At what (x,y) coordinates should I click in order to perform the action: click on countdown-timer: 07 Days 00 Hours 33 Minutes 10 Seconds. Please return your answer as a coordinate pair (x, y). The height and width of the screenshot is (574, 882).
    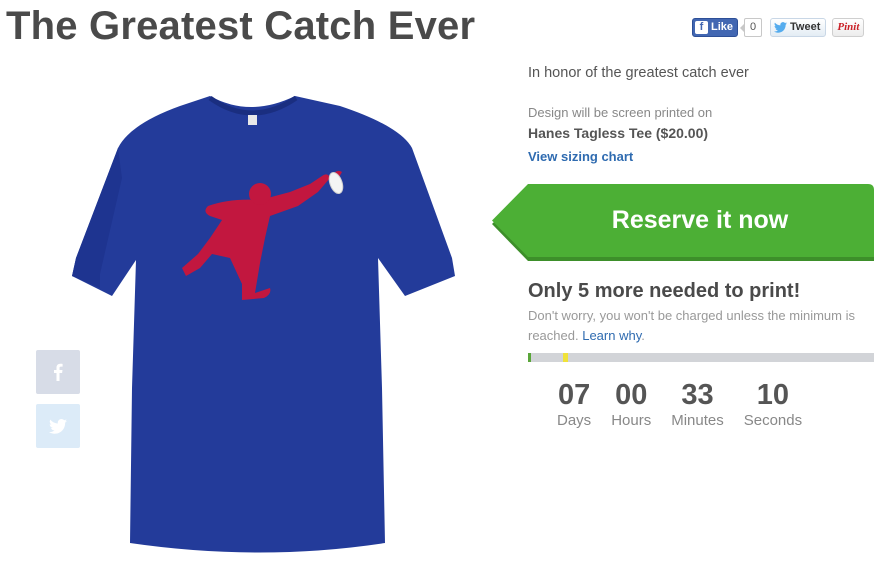
    Looking at the image, I should click on (679, 404).